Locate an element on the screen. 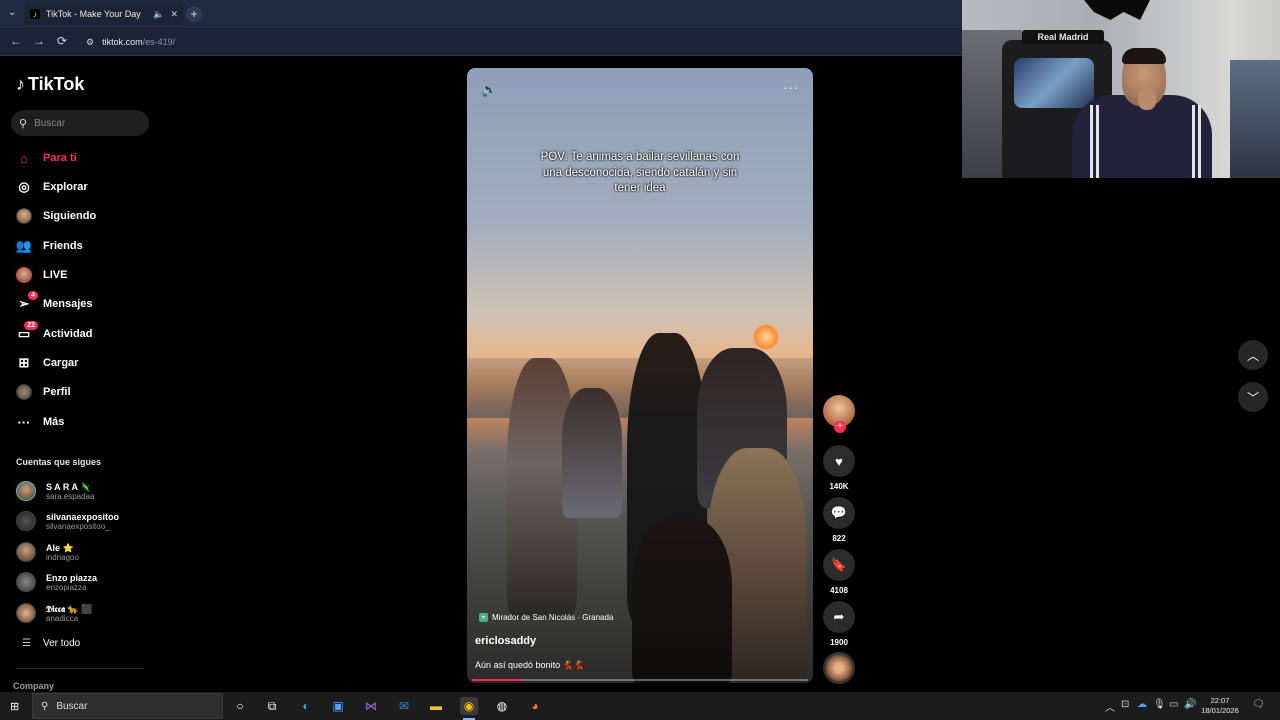  following-account: Enzo piazza enzopiazza is located at coordinates (56, 582).